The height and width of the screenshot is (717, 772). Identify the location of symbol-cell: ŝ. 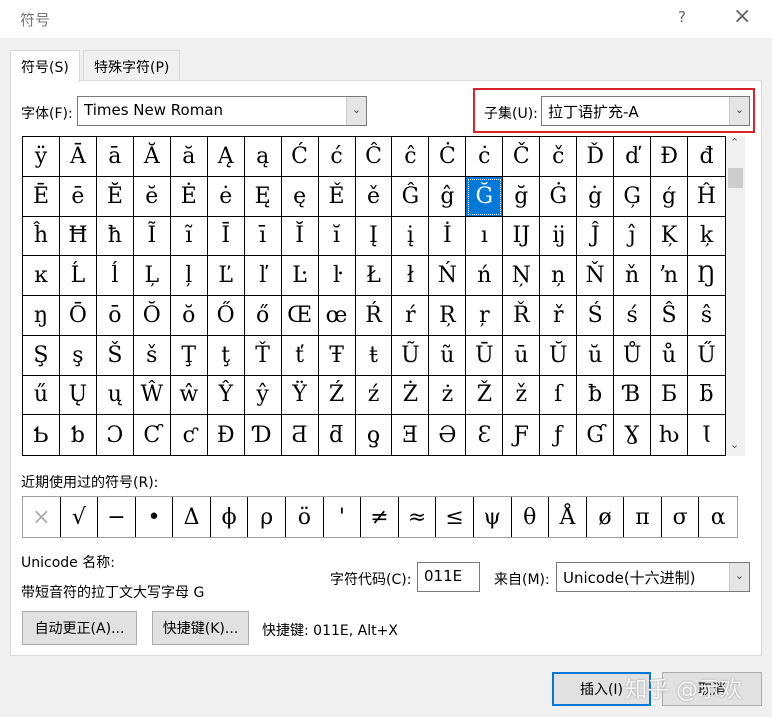
(706, 316).